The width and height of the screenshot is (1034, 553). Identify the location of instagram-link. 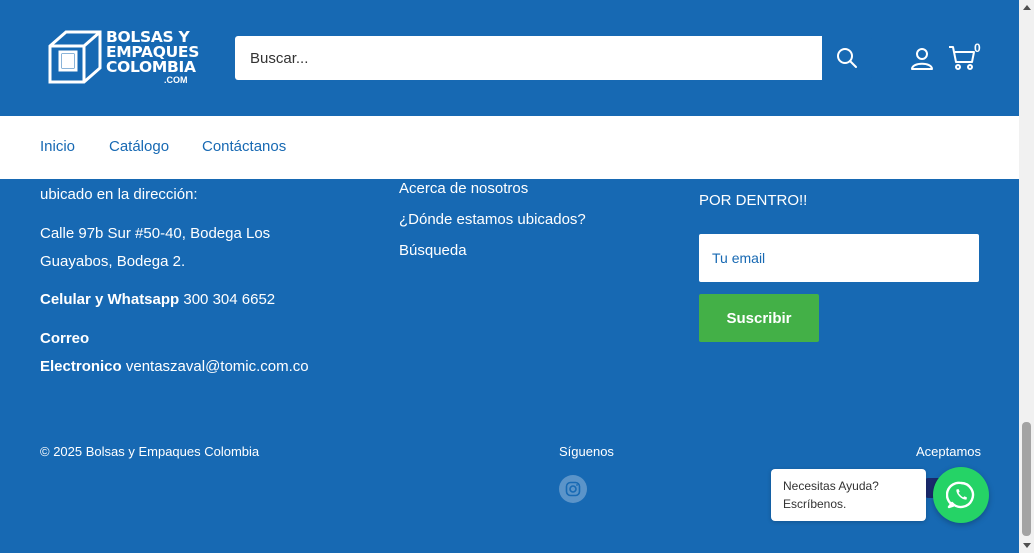
(573, 489).